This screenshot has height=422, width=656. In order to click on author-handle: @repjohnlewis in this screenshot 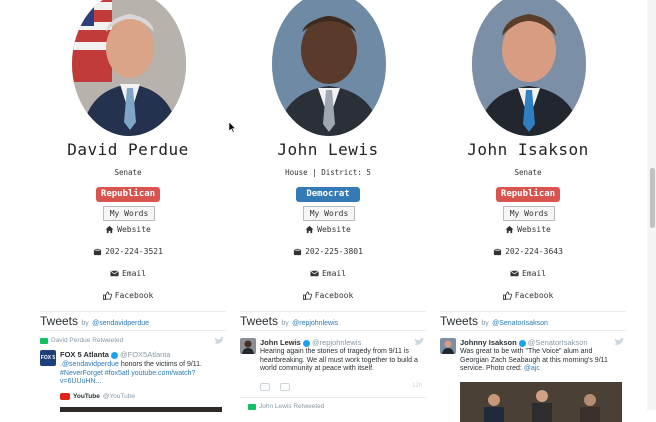, I will do `click(336, 342)`.